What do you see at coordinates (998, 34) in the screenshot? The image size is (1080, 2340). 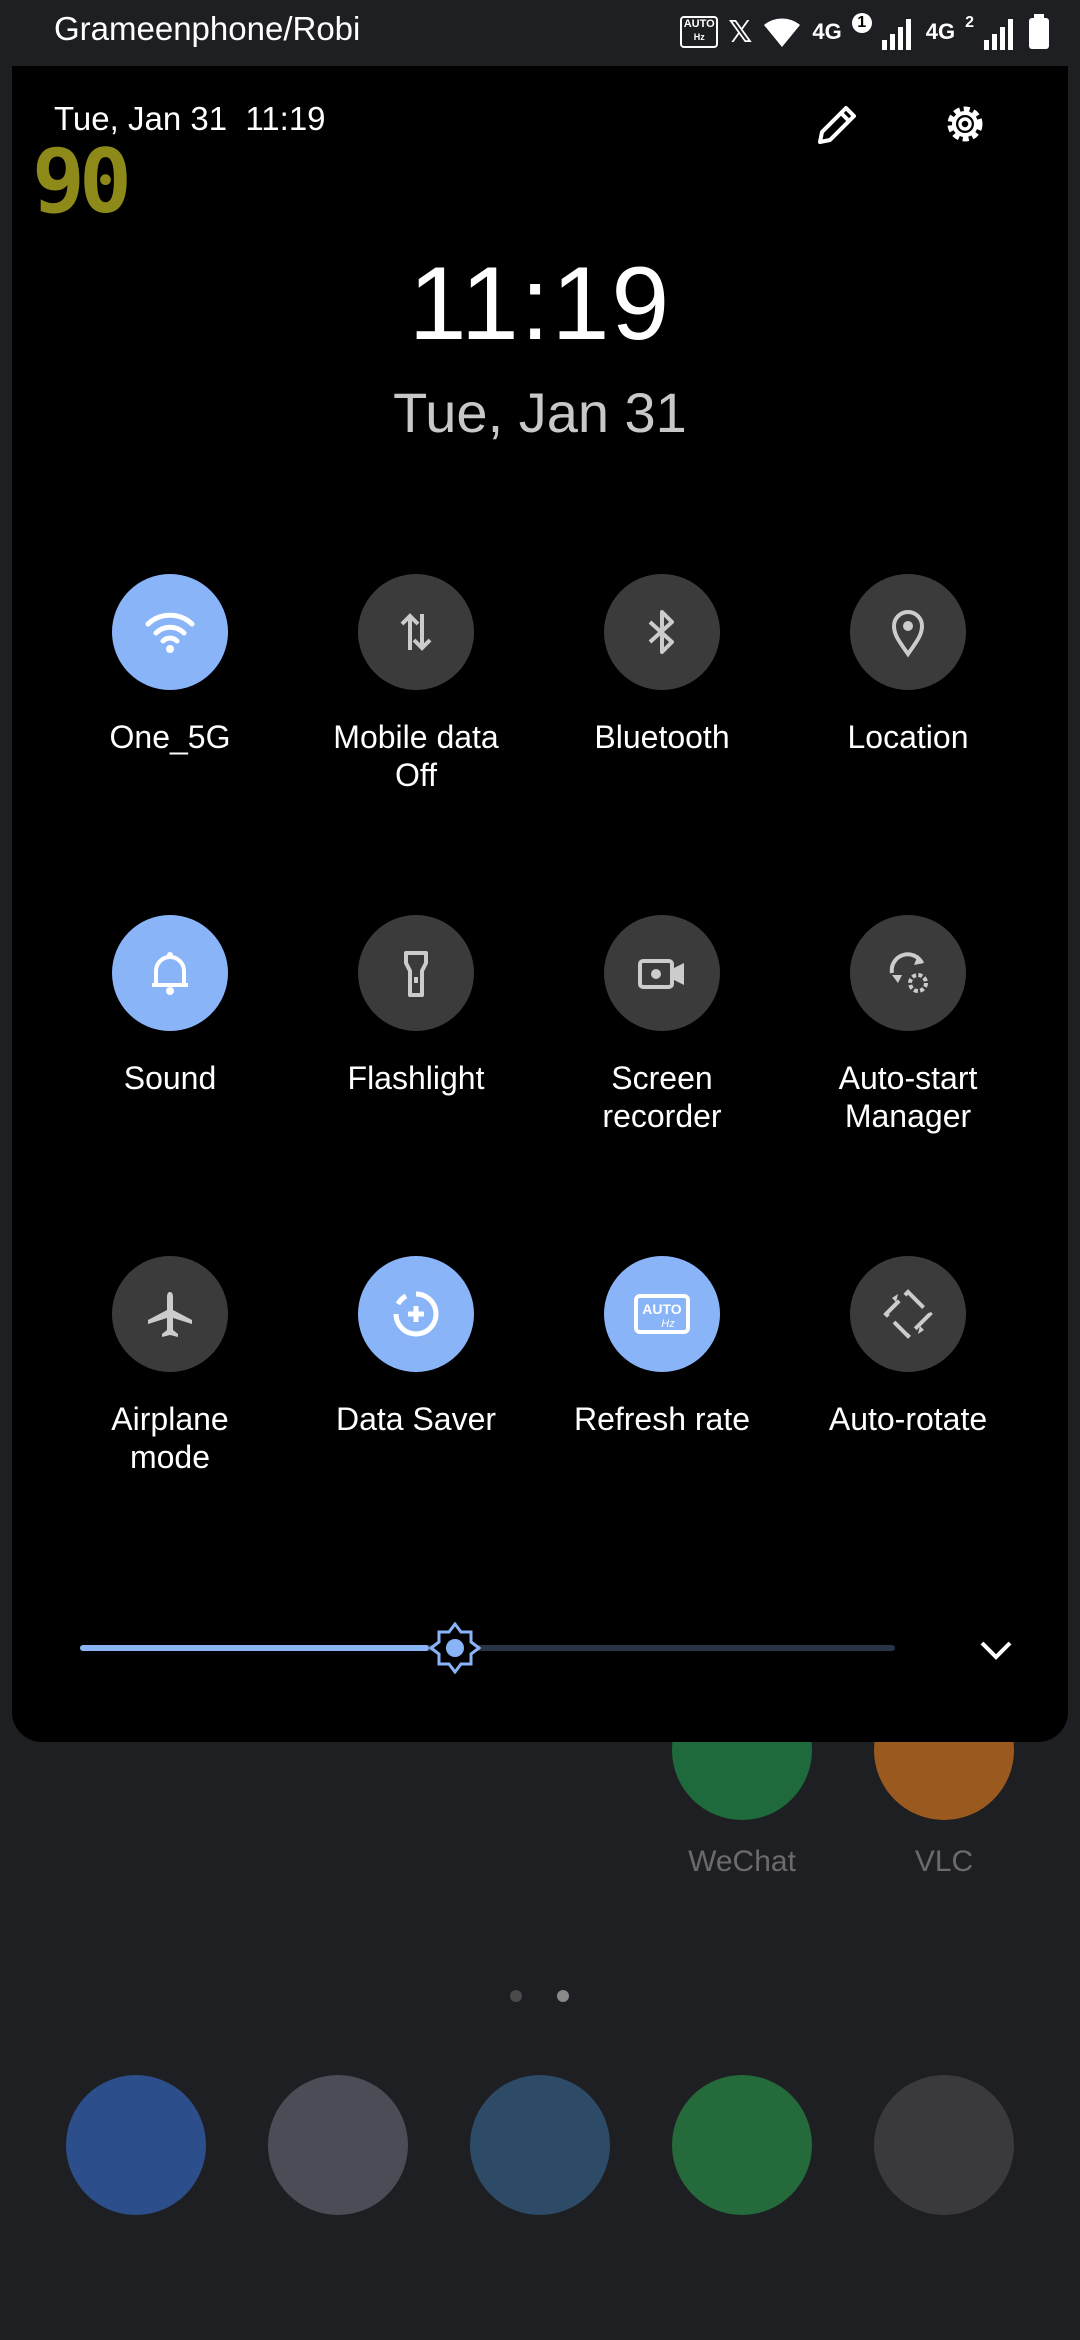 I see `signal-2-icon` at bounding box center [998, 34].